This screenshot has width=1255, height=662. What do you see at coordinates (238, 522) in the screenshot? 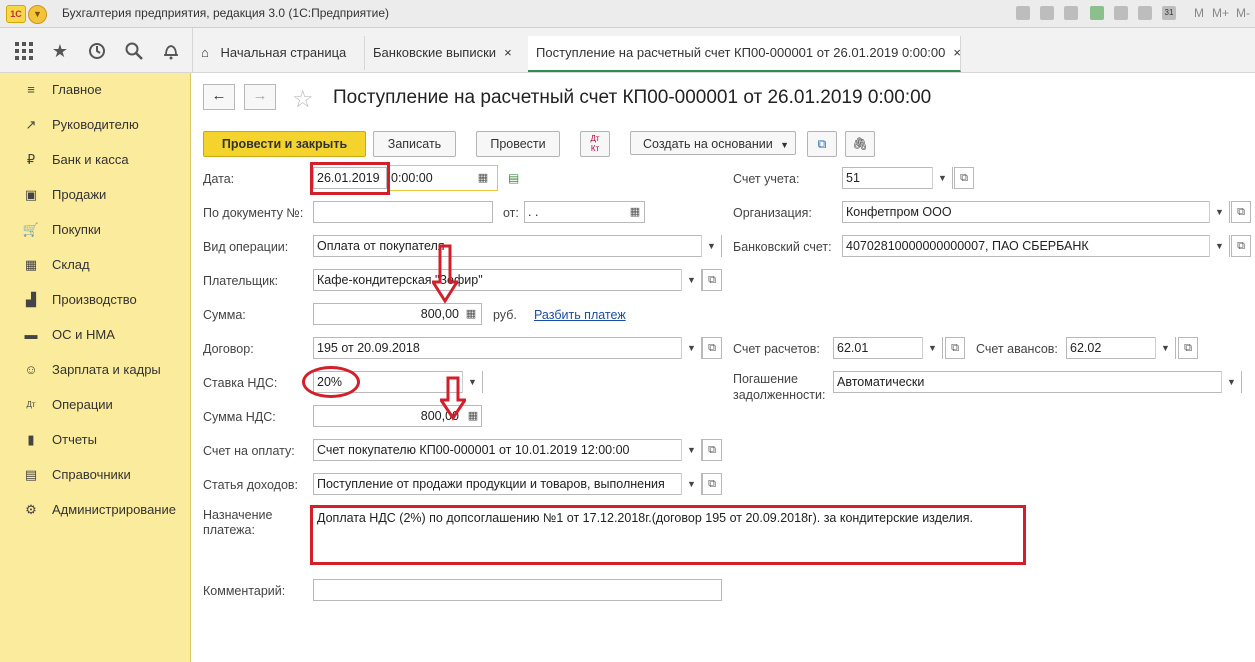
I see `purpose-label: Назначение платежа:` at bounding box center [238, 522].